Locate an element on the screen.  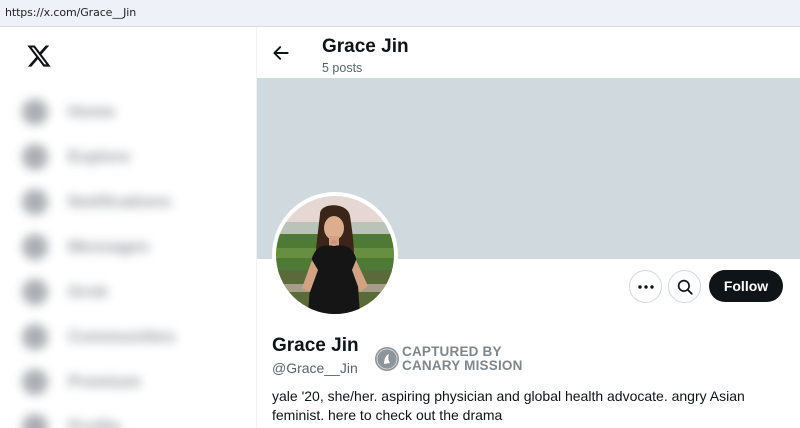
avatar-photo is located at coordinates (335, 255).